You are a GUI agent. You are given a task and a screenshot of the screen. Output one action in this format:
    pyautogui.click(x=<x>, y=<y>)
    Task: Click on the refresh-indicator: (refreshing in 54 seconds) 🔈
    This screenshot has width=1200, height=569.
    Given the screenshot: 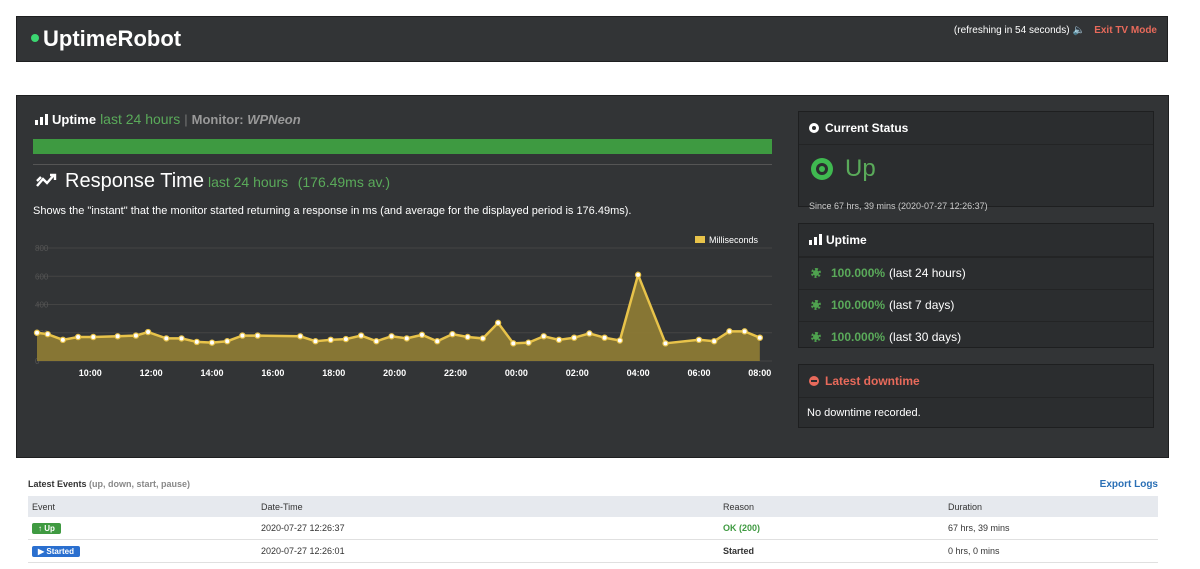 What is the action you would take?
    pyautogui.click(x=1019, y=30)
    